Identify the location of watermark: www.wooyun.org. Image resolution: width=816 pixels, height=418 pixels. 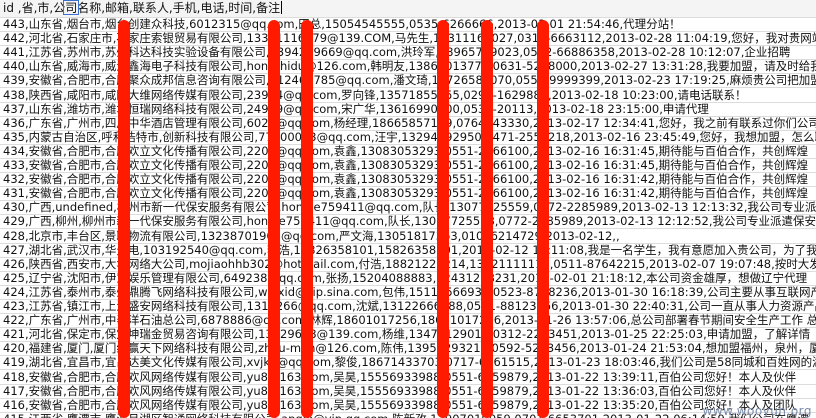
(757, 411).